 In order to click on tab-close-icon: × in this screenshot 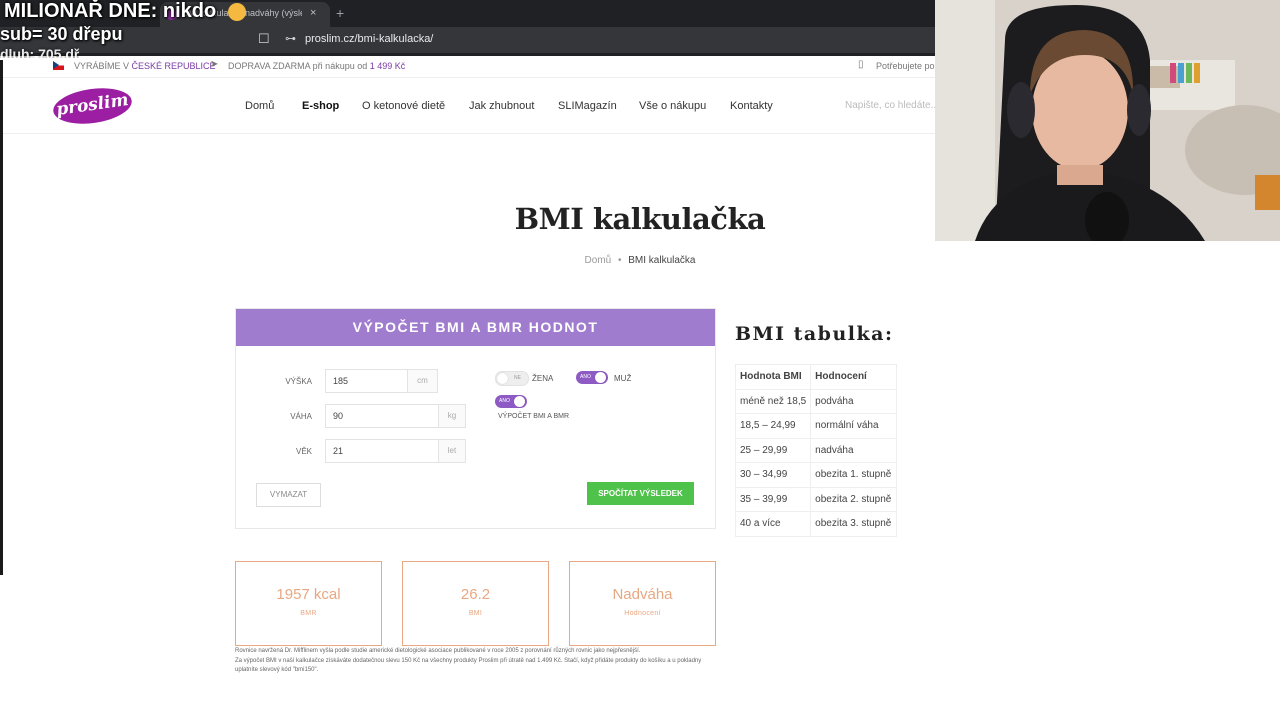, I will do `click(313, 13)`.